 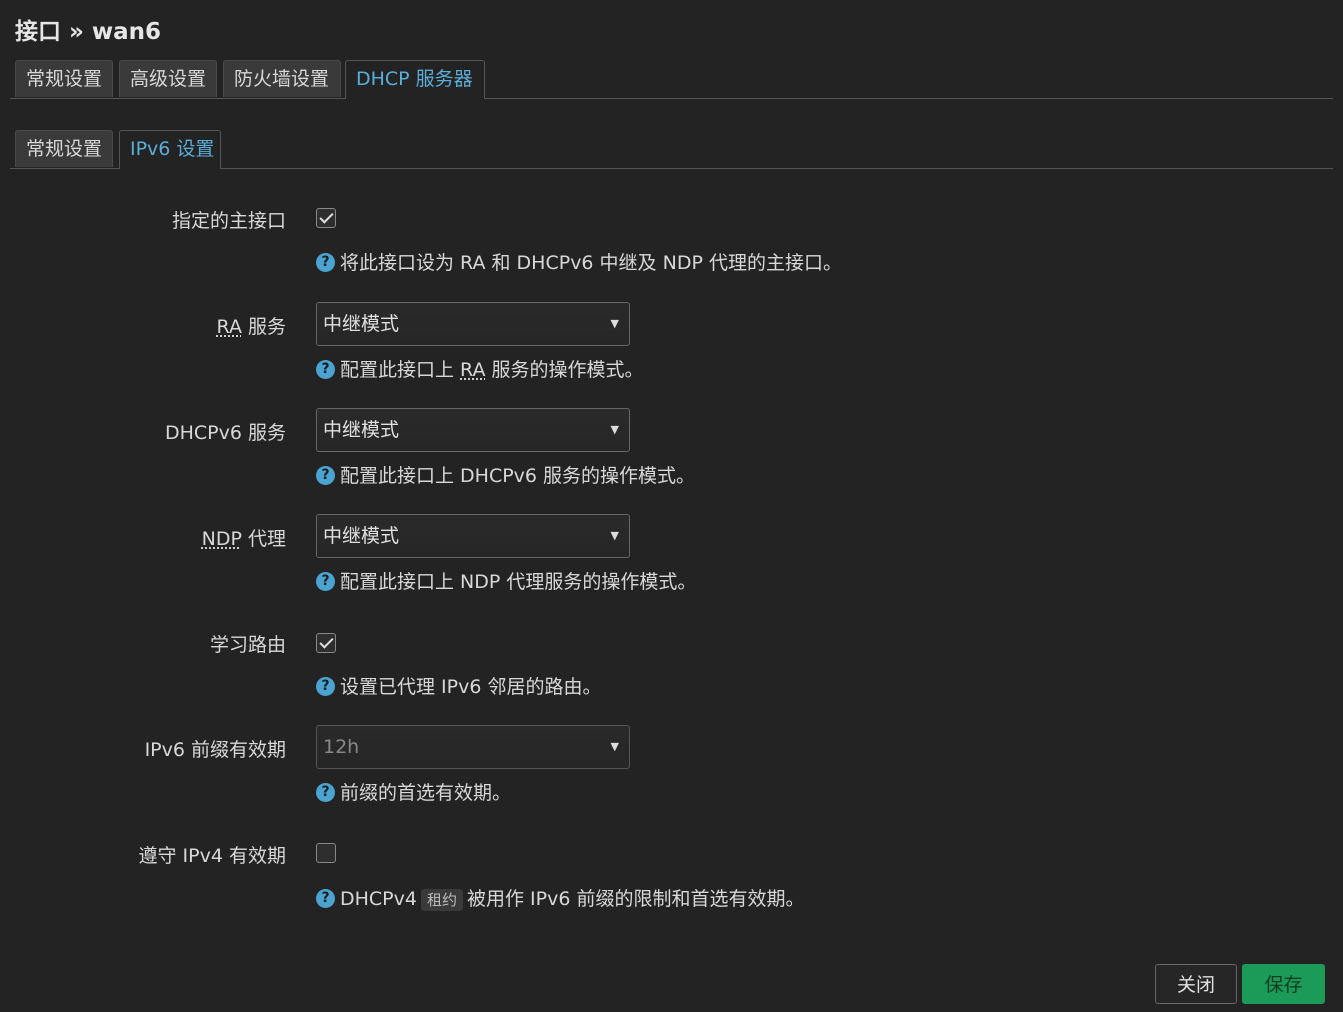 I want to click on ndp-proxy-value: 中继模式, so click(x=361, y=536).